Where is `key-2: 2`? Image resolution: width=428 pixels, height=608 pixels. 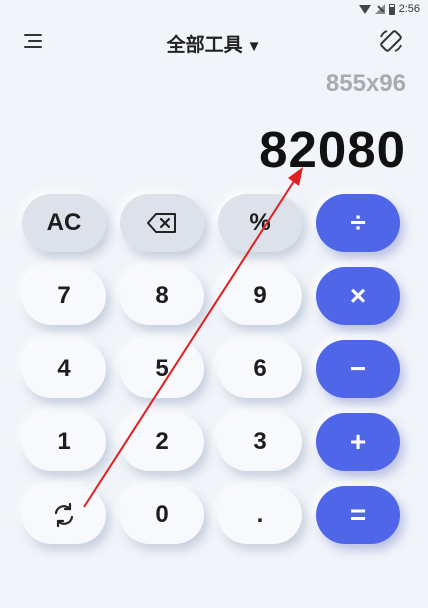
key-2: 2 is located at coordinates (162, 442).